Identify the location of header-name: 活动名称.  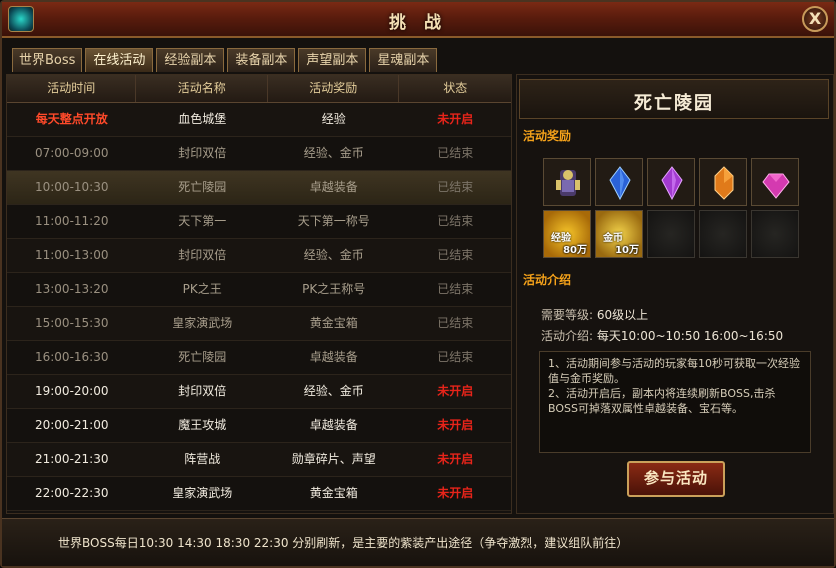
(202, 88).